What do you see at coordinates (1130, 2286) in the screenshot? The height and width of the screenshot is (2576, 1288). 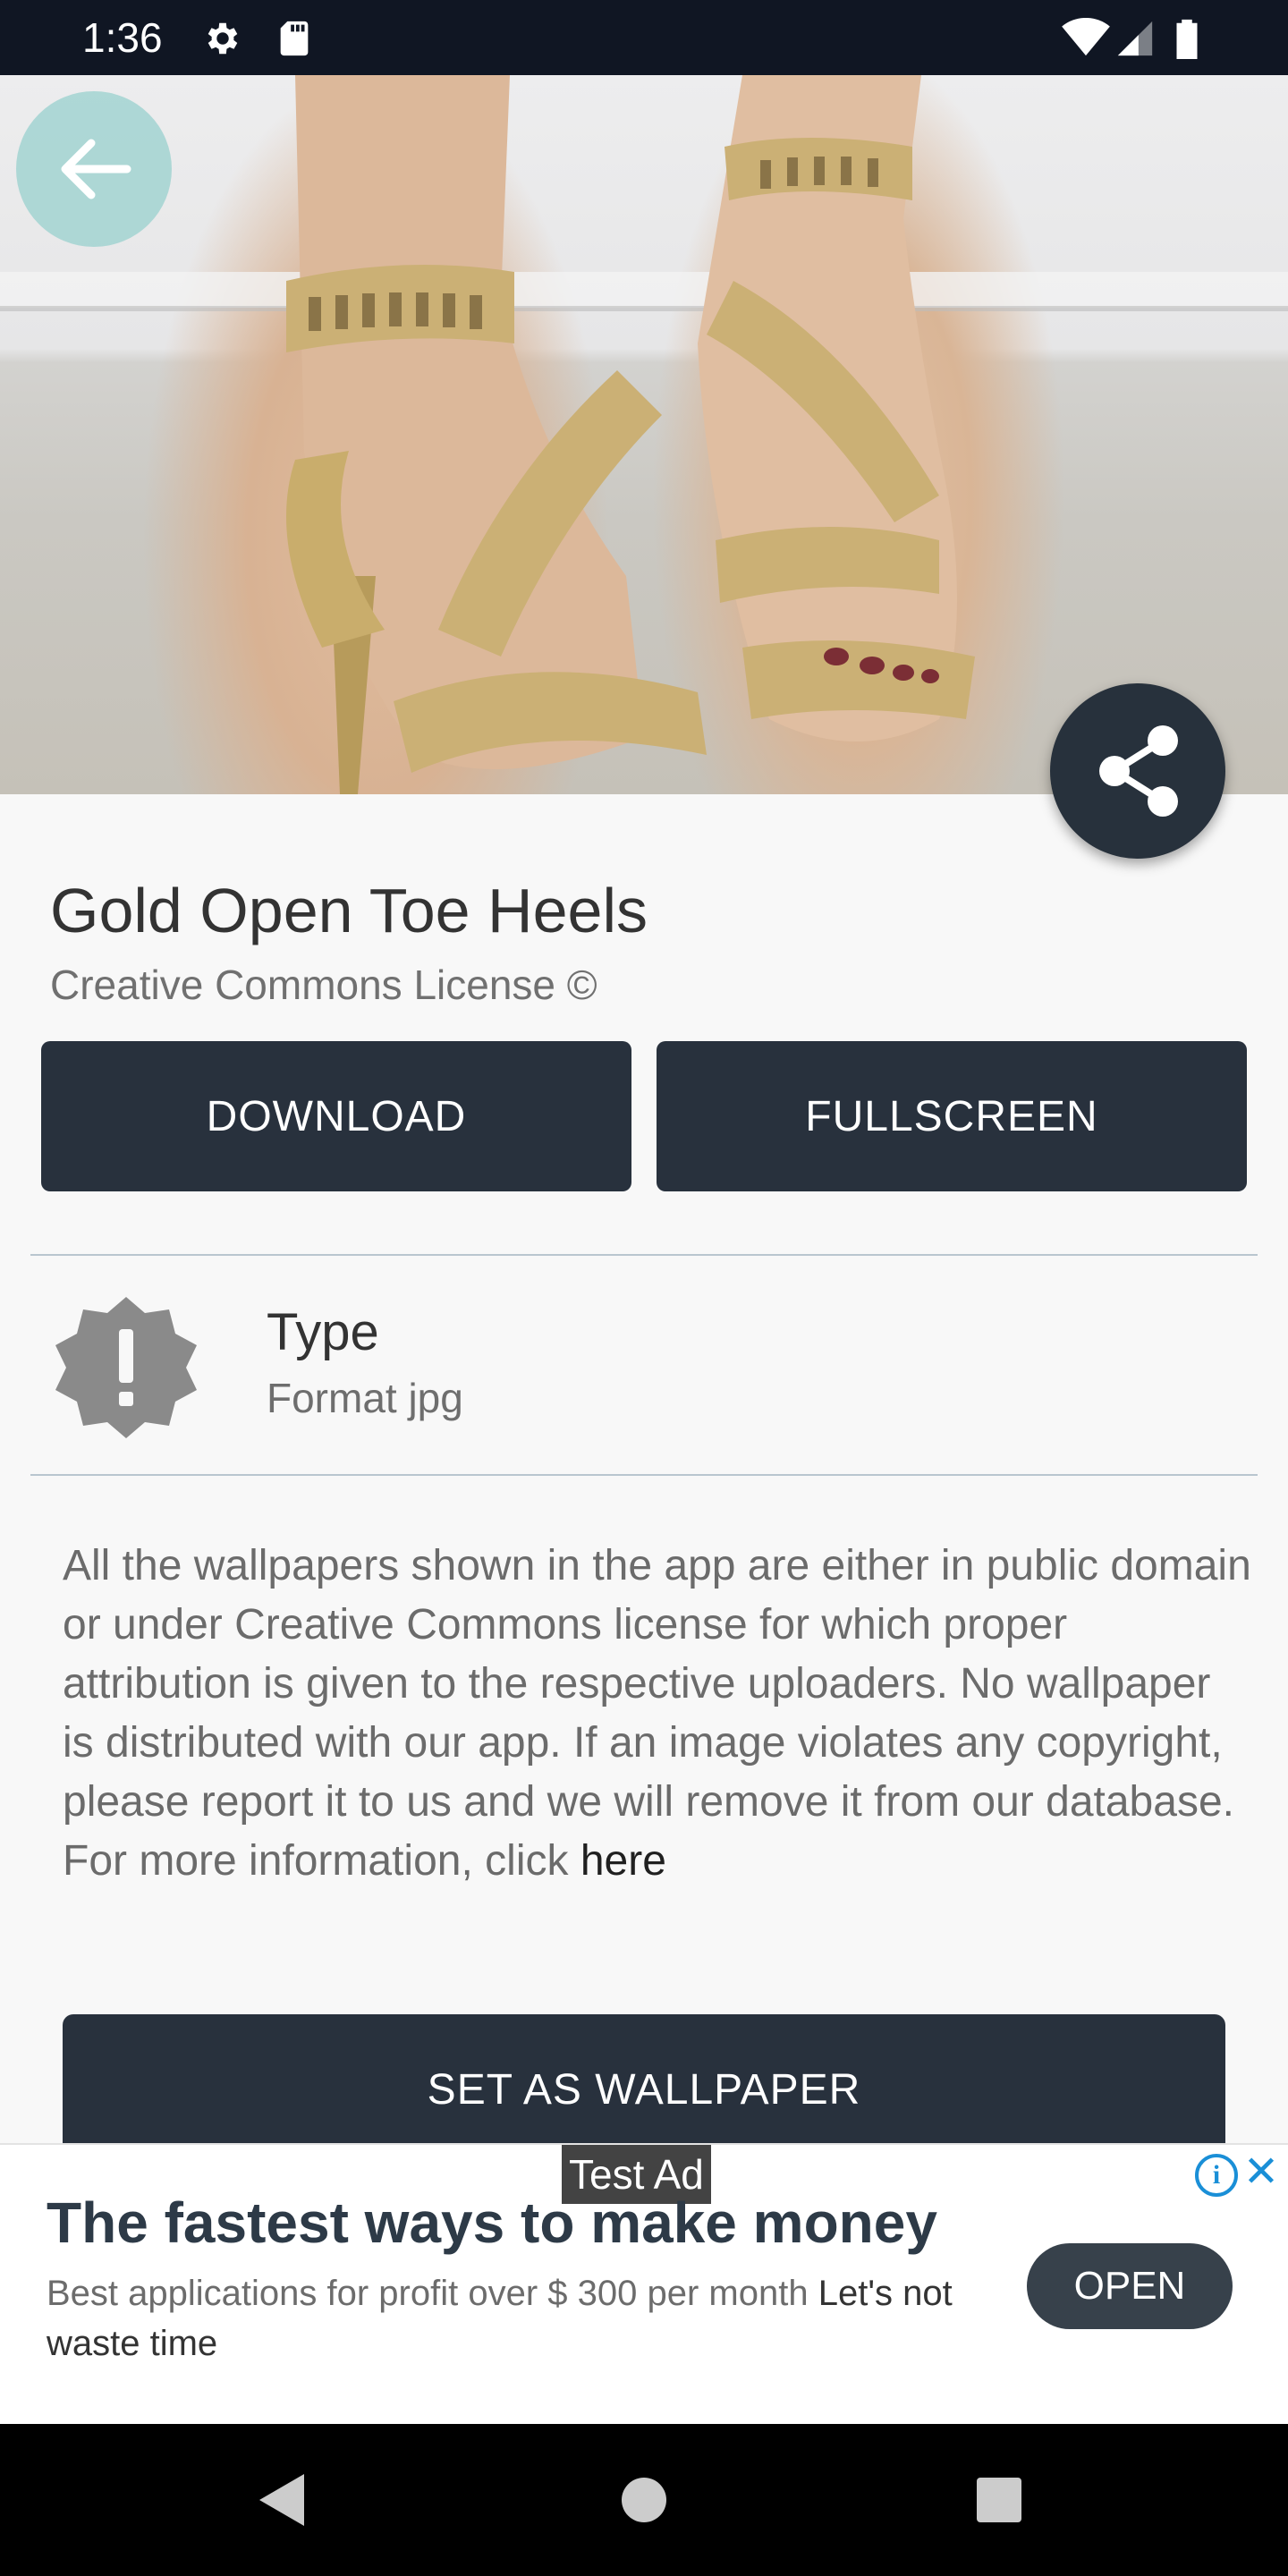 I see `ad-open-button: OPEN` at bounding box center [1130, 2286].